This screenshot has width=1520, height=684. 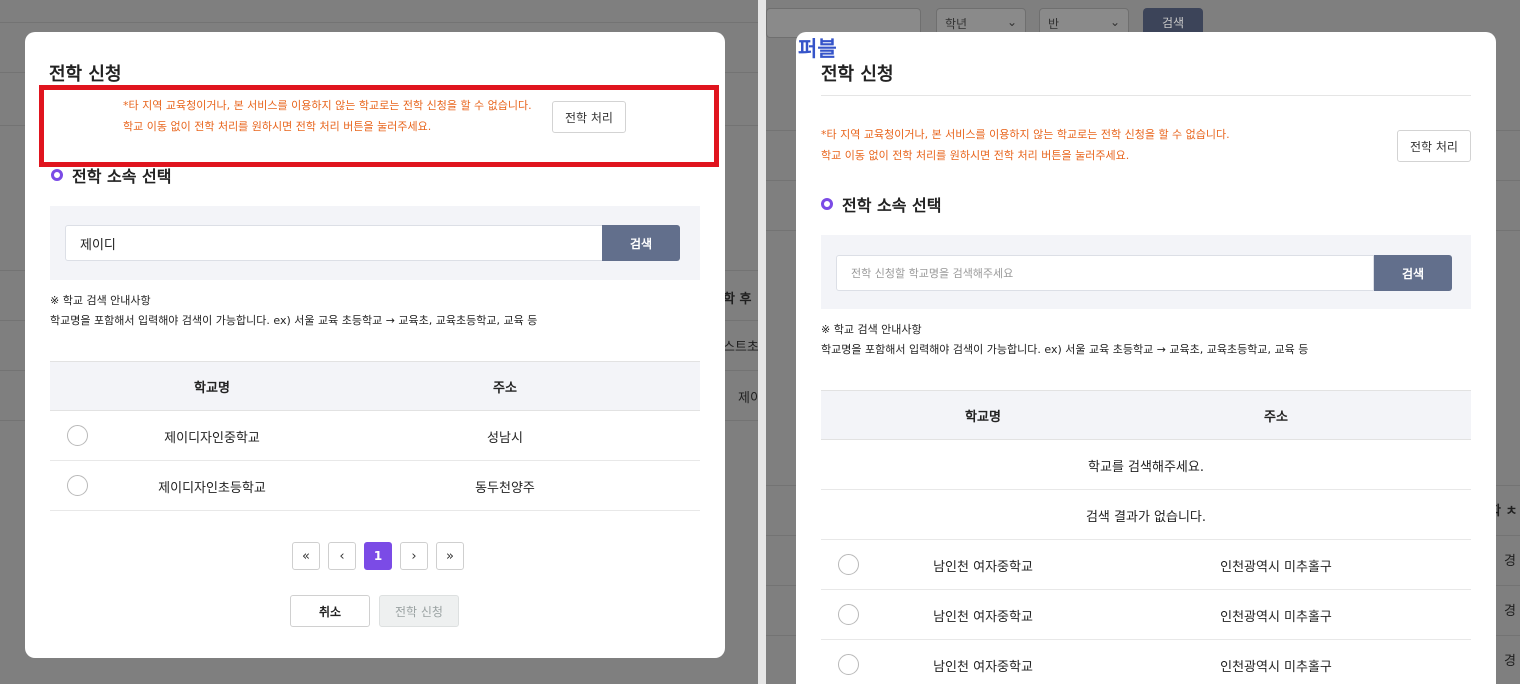 I want to click on cancel-button: 취소, so click(x=330, y=611).